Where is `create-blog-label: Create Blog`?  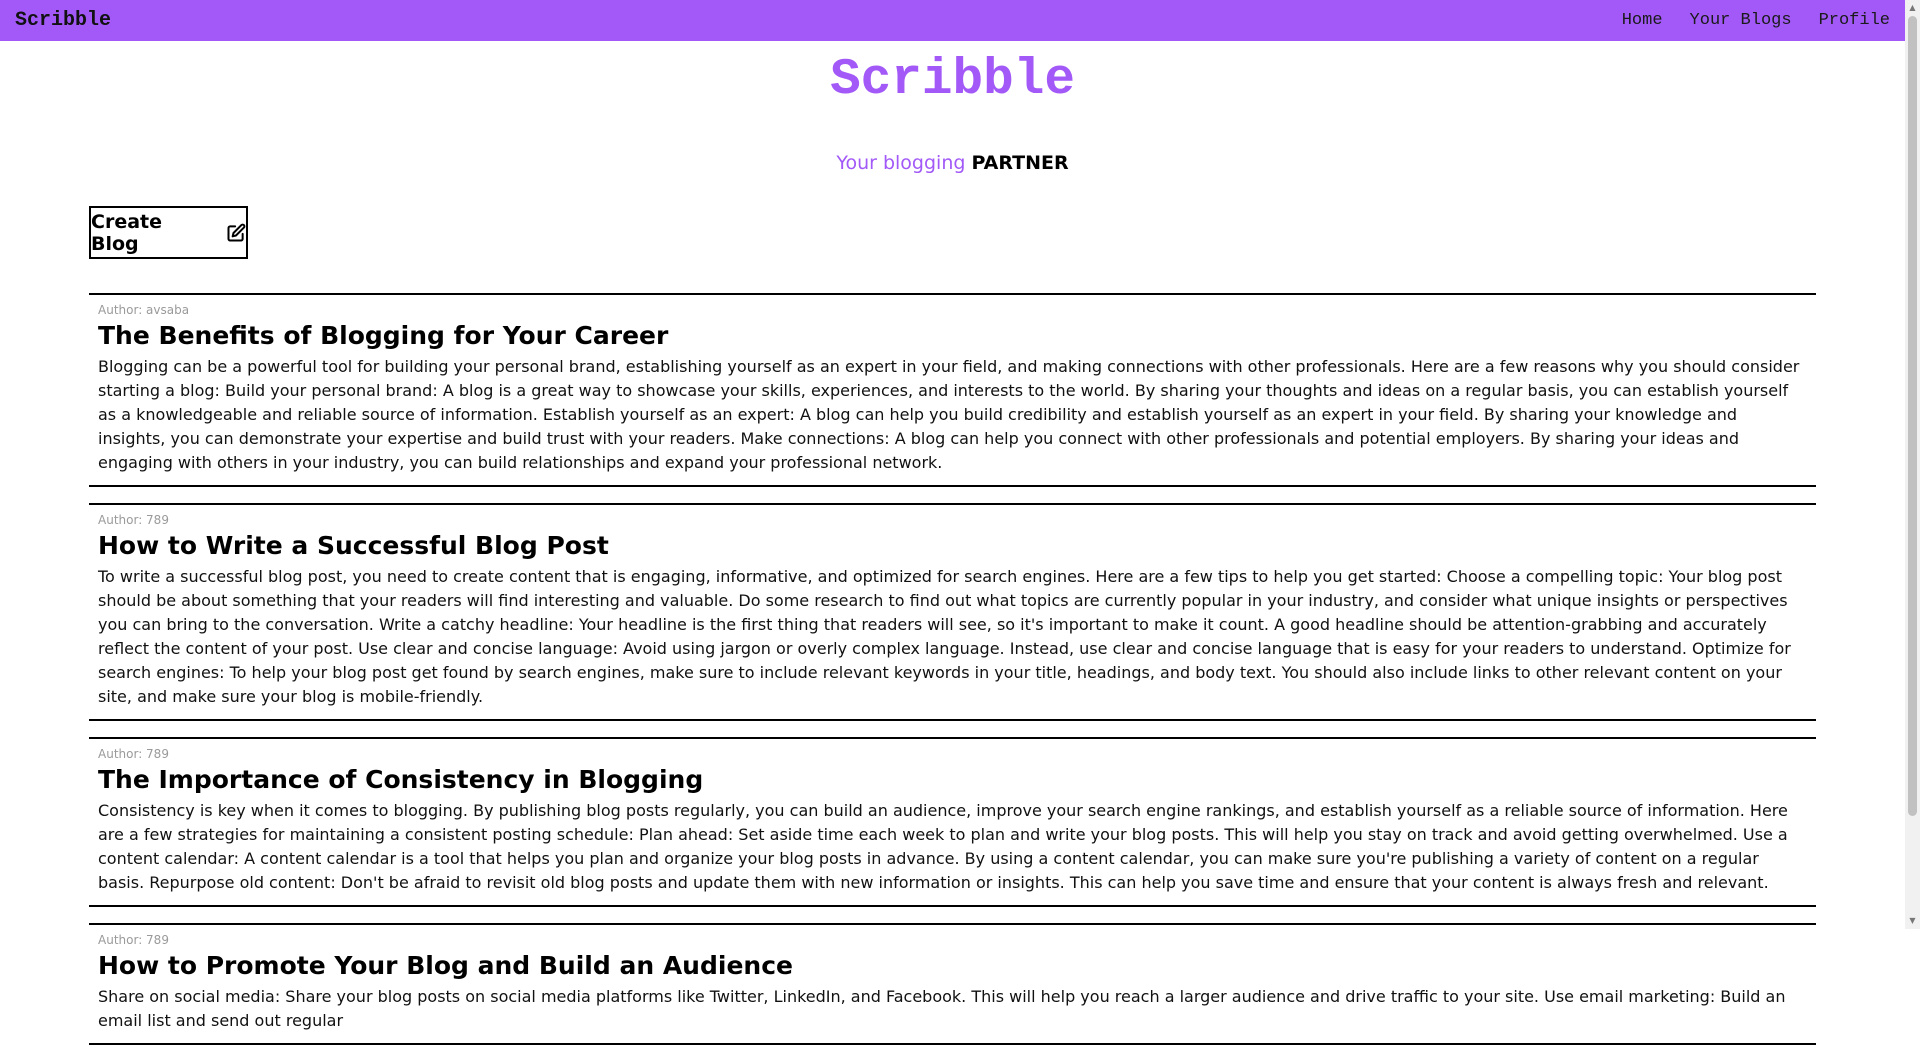
create-blog-label: Create Blog is located at coordinates (126, 232).